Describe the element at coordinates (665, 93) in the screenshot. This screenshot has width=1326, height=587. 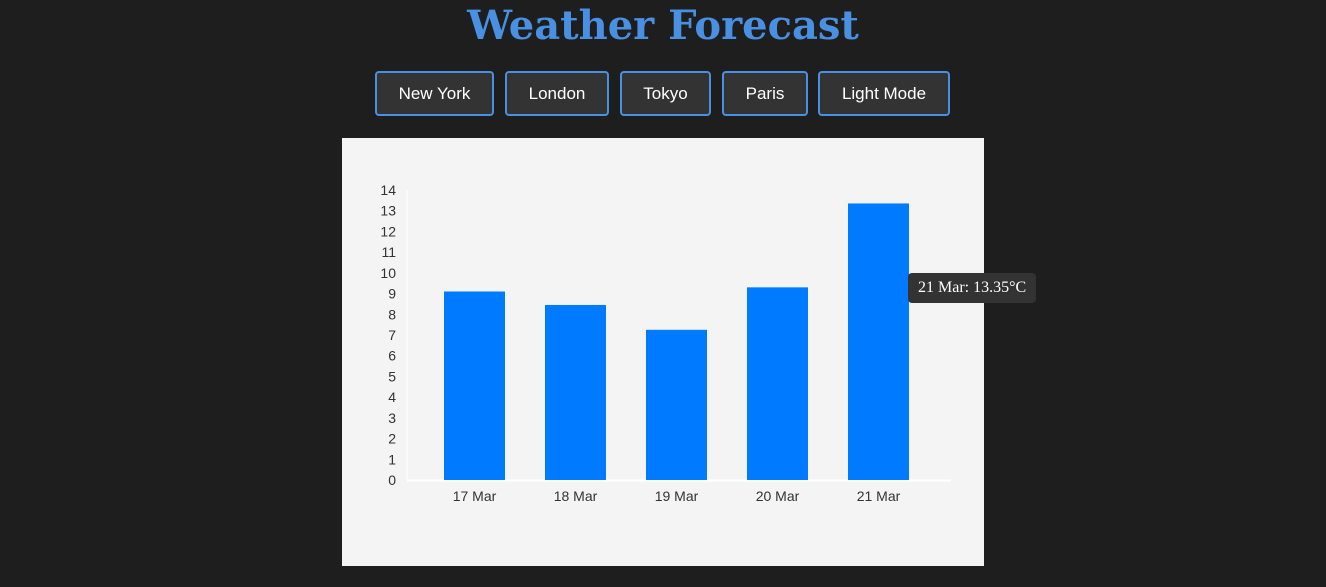
I see `tokyo-button: Tokyo` at that location.